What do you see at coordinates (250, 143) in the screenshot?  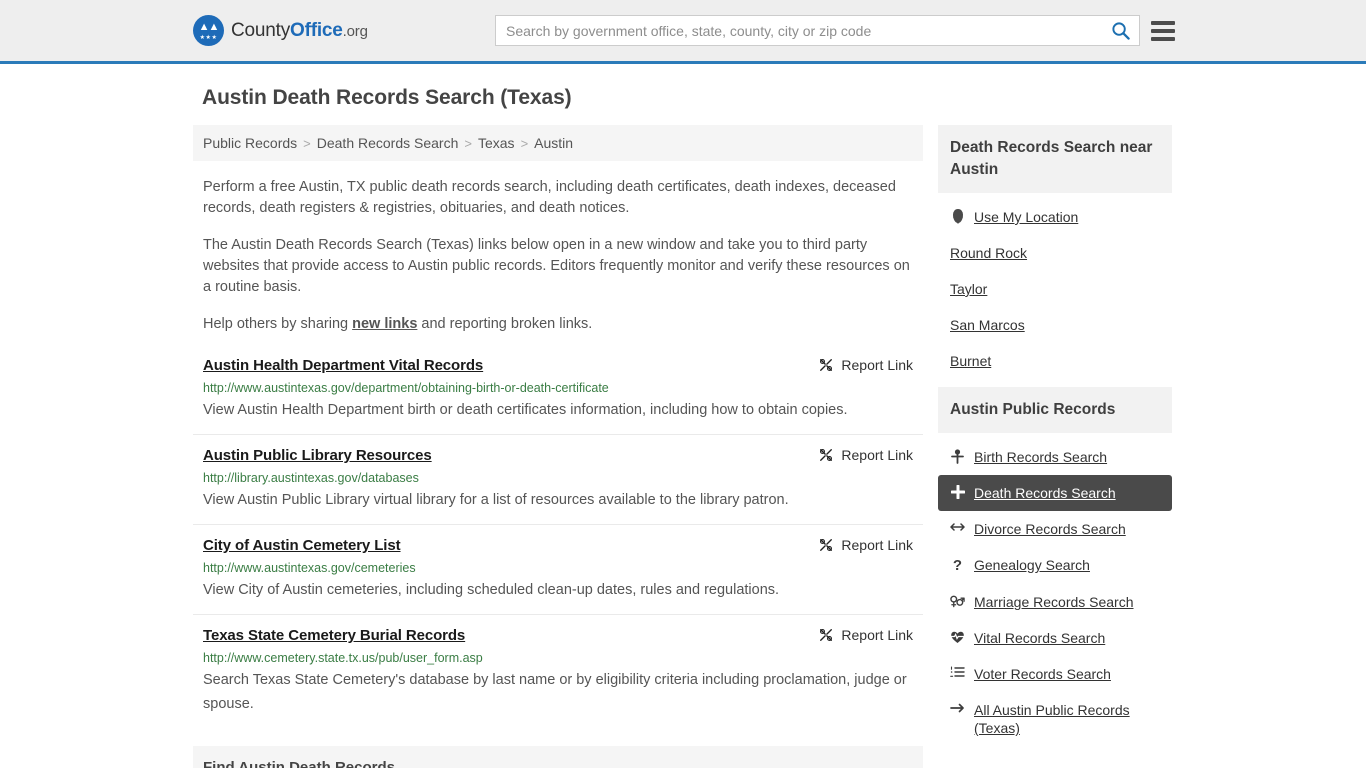 I see `breadcrumb-item-public-records: Public Records` at bounding box center [250, 143].